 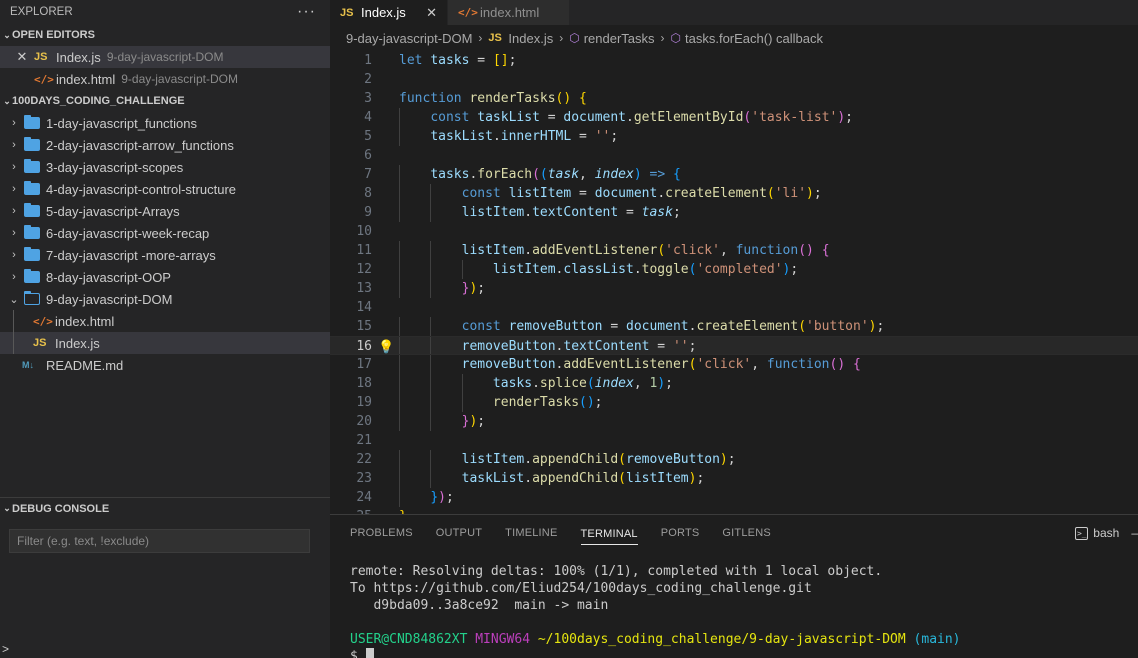 What do you see at coordinates (78, 57) in the screenshot?
I see `open-editor-name: Index.js` at bounding box center [78, 57].